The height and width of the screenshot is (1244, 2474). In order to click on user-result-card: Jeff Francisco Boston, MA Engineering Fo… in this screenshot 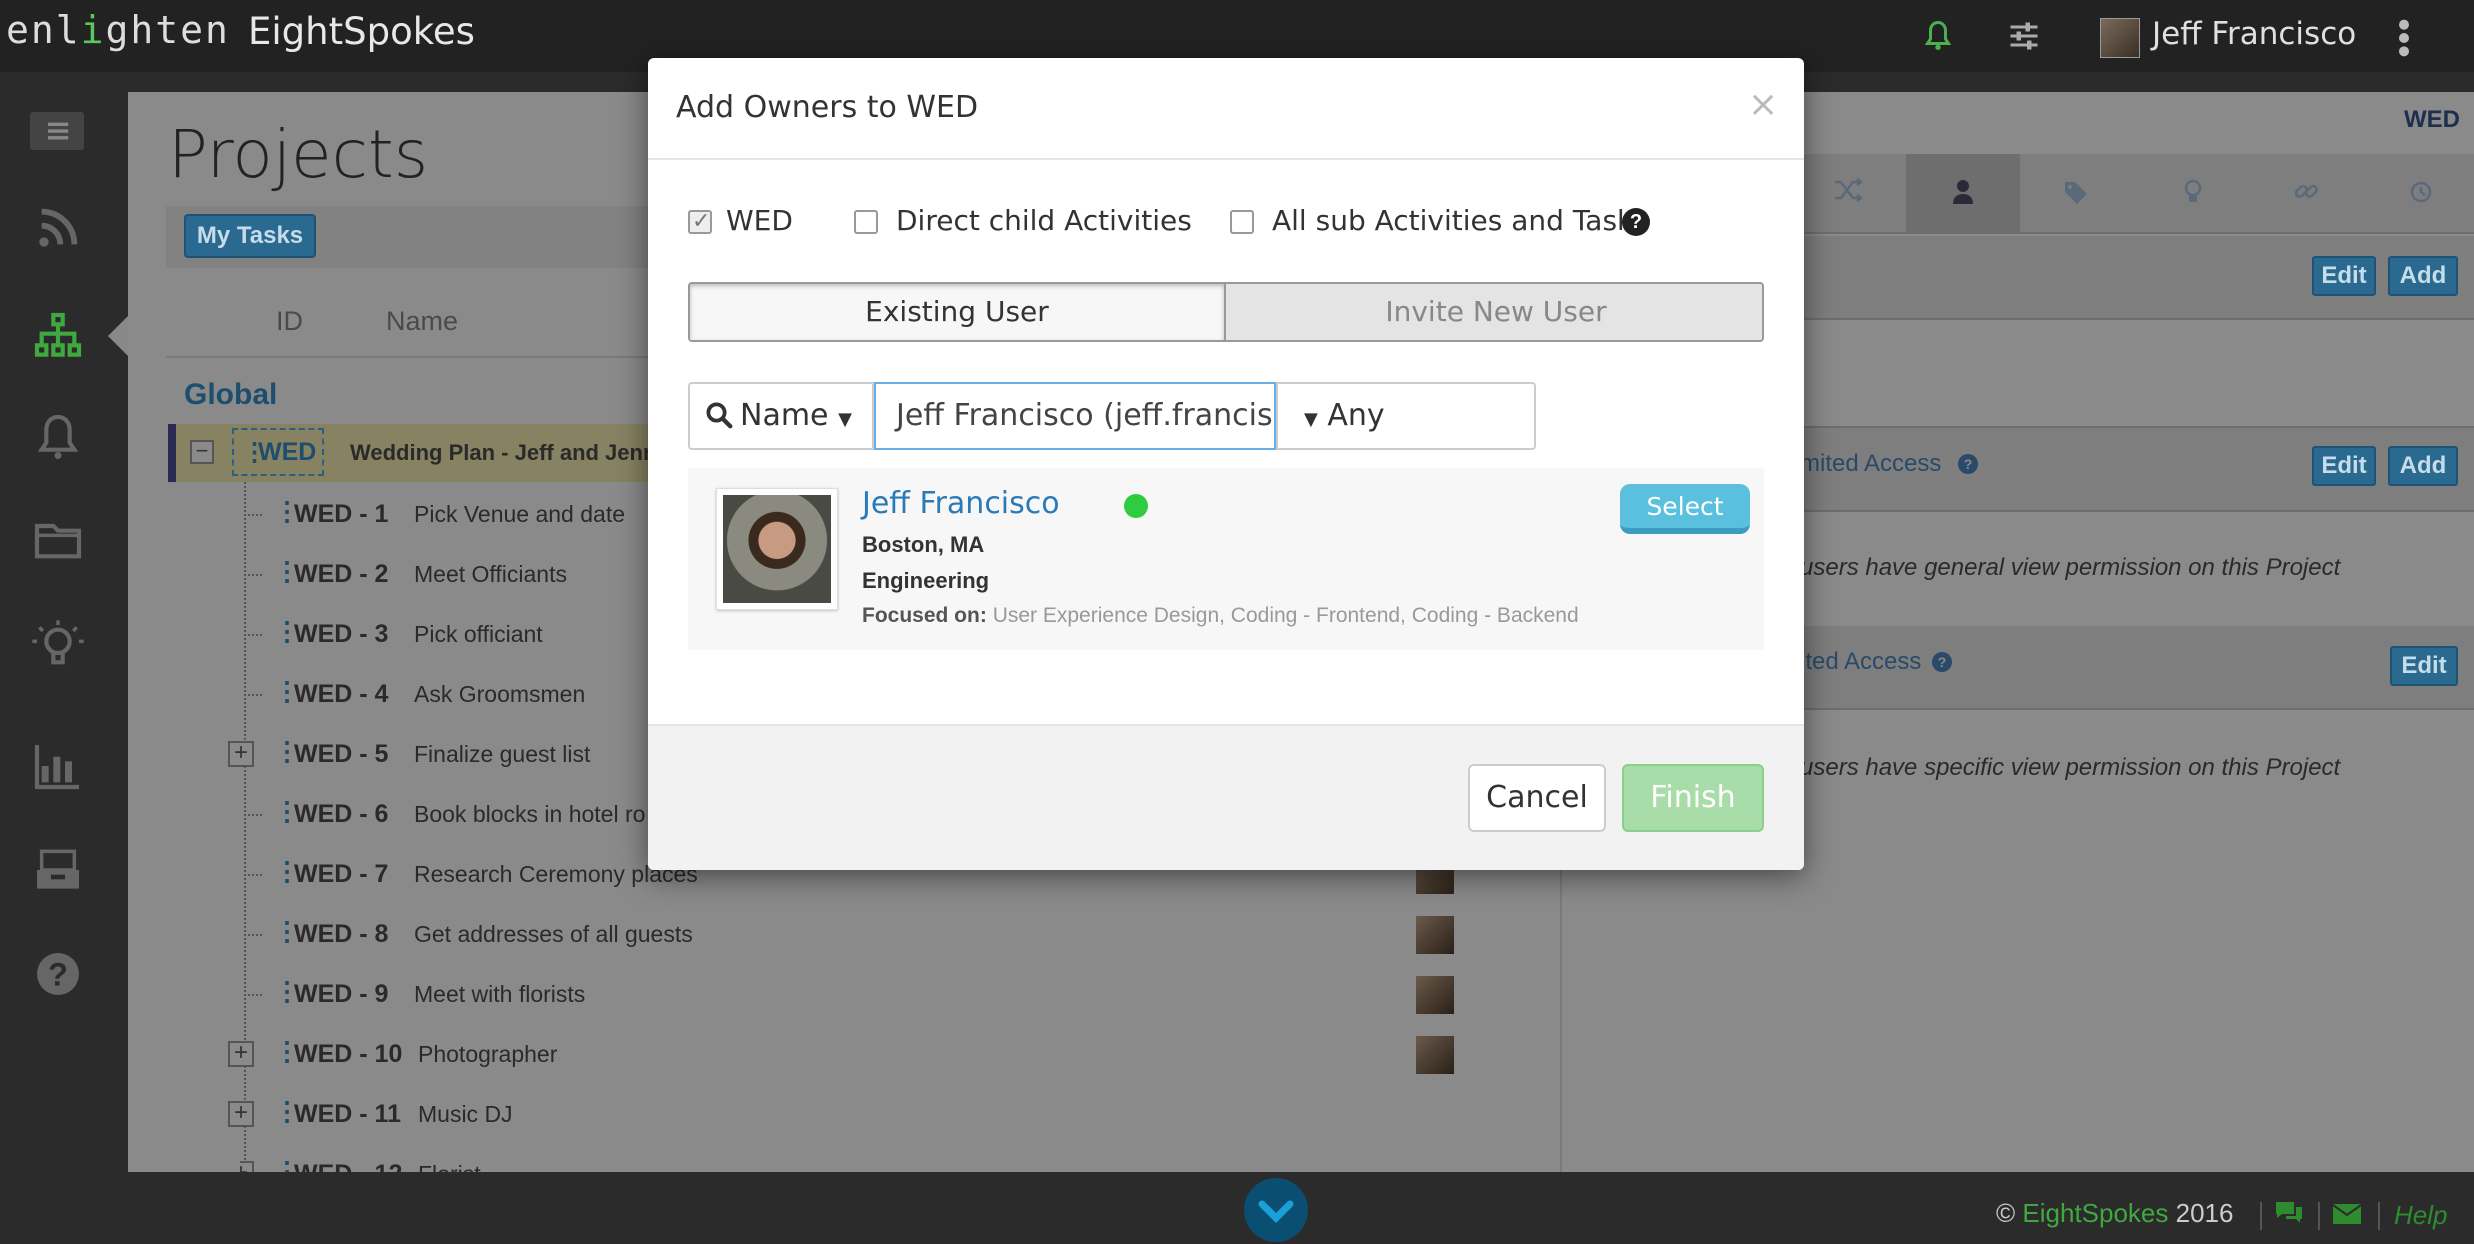, I will do `click(1226, 559)`.